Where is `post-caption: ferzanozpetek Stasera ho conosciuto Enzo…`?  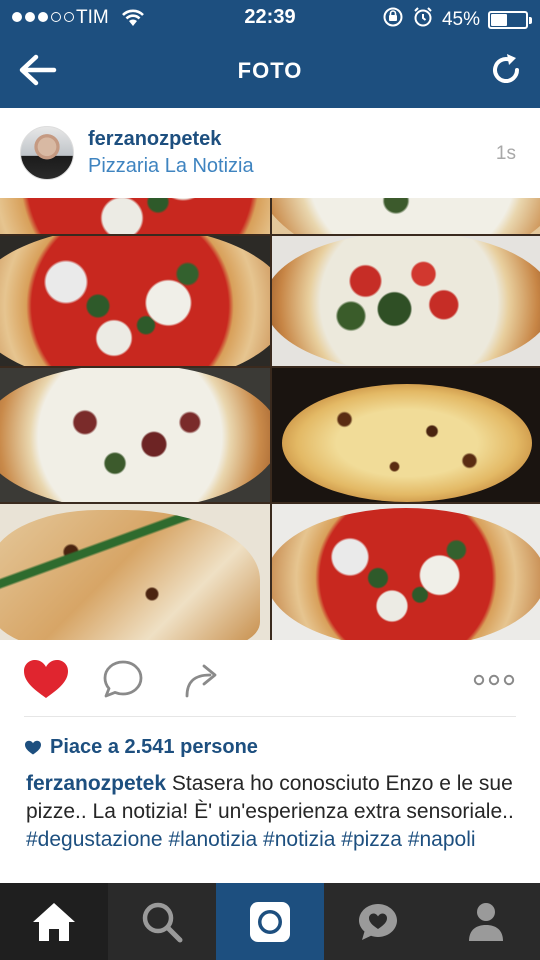 post-caption: ferzanozpetek Stasera ho conosciuto Enzo… is located at coordinates (271, 812).